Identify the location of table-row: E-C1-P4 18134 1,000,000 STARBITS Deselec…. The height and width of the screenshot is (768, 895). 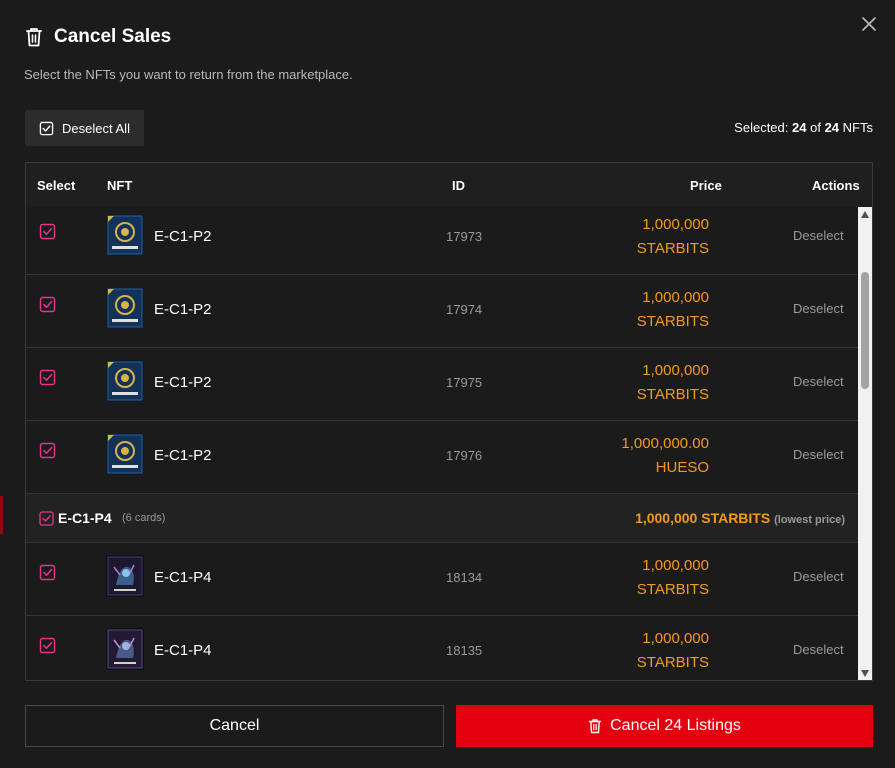
(442, 579).